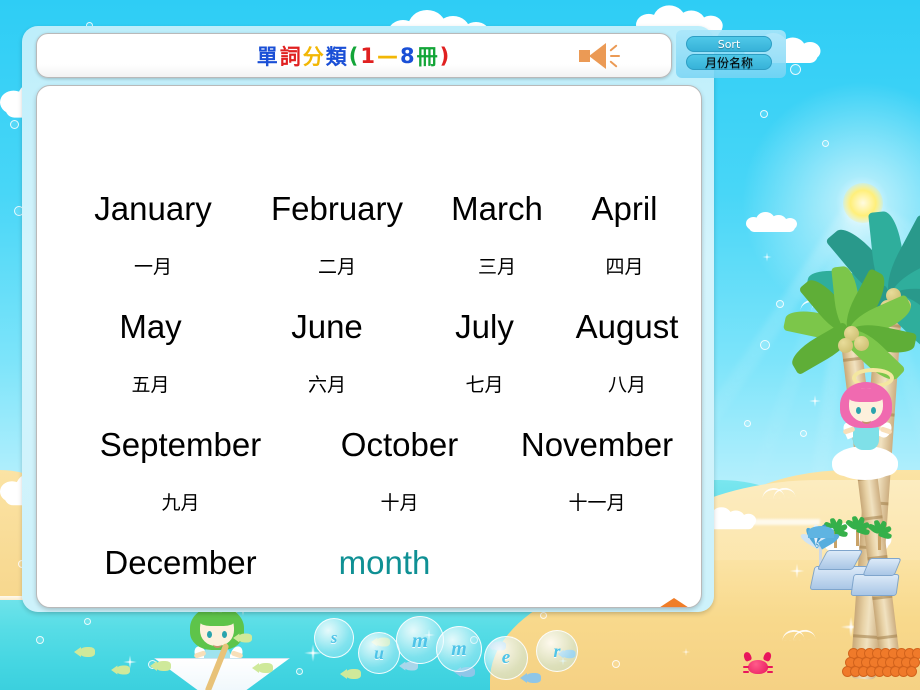  I want to click on word-english: May, so click(150, 327).